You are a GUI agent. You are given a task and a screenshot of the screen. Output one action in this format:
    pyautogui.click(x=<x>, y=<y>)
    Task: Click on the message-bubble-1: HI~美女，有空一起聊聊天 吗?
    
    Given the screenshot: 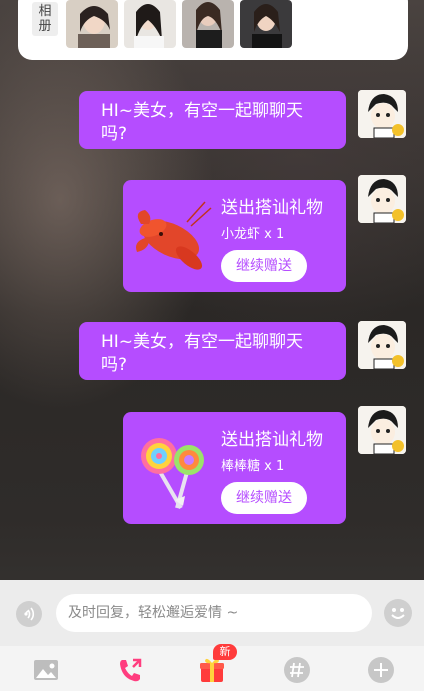 What is the action you would take?
    pyautogui.click(x=212, y=120)
    